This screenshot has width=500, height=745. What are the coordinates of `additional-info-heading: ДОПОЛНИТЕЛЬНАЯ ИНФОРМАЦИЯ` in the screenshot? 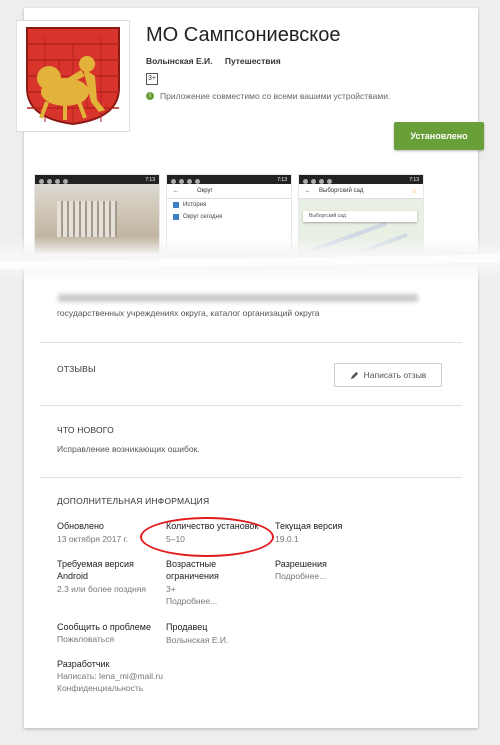 It's located at (133, 501).